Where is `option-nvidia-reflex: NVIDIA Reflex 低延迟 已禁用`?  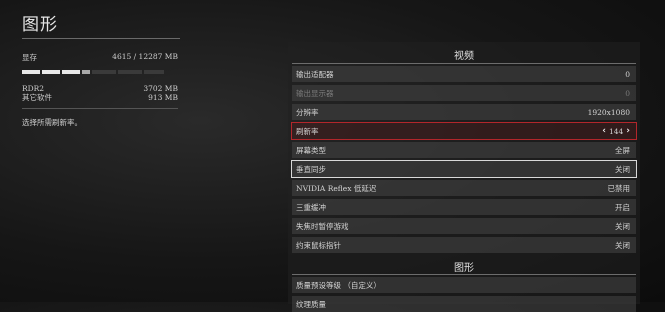 option-nvidia-reflex: NVIDIA Reflex 低延迟 已禁用 is located at coordinates (464, 188).